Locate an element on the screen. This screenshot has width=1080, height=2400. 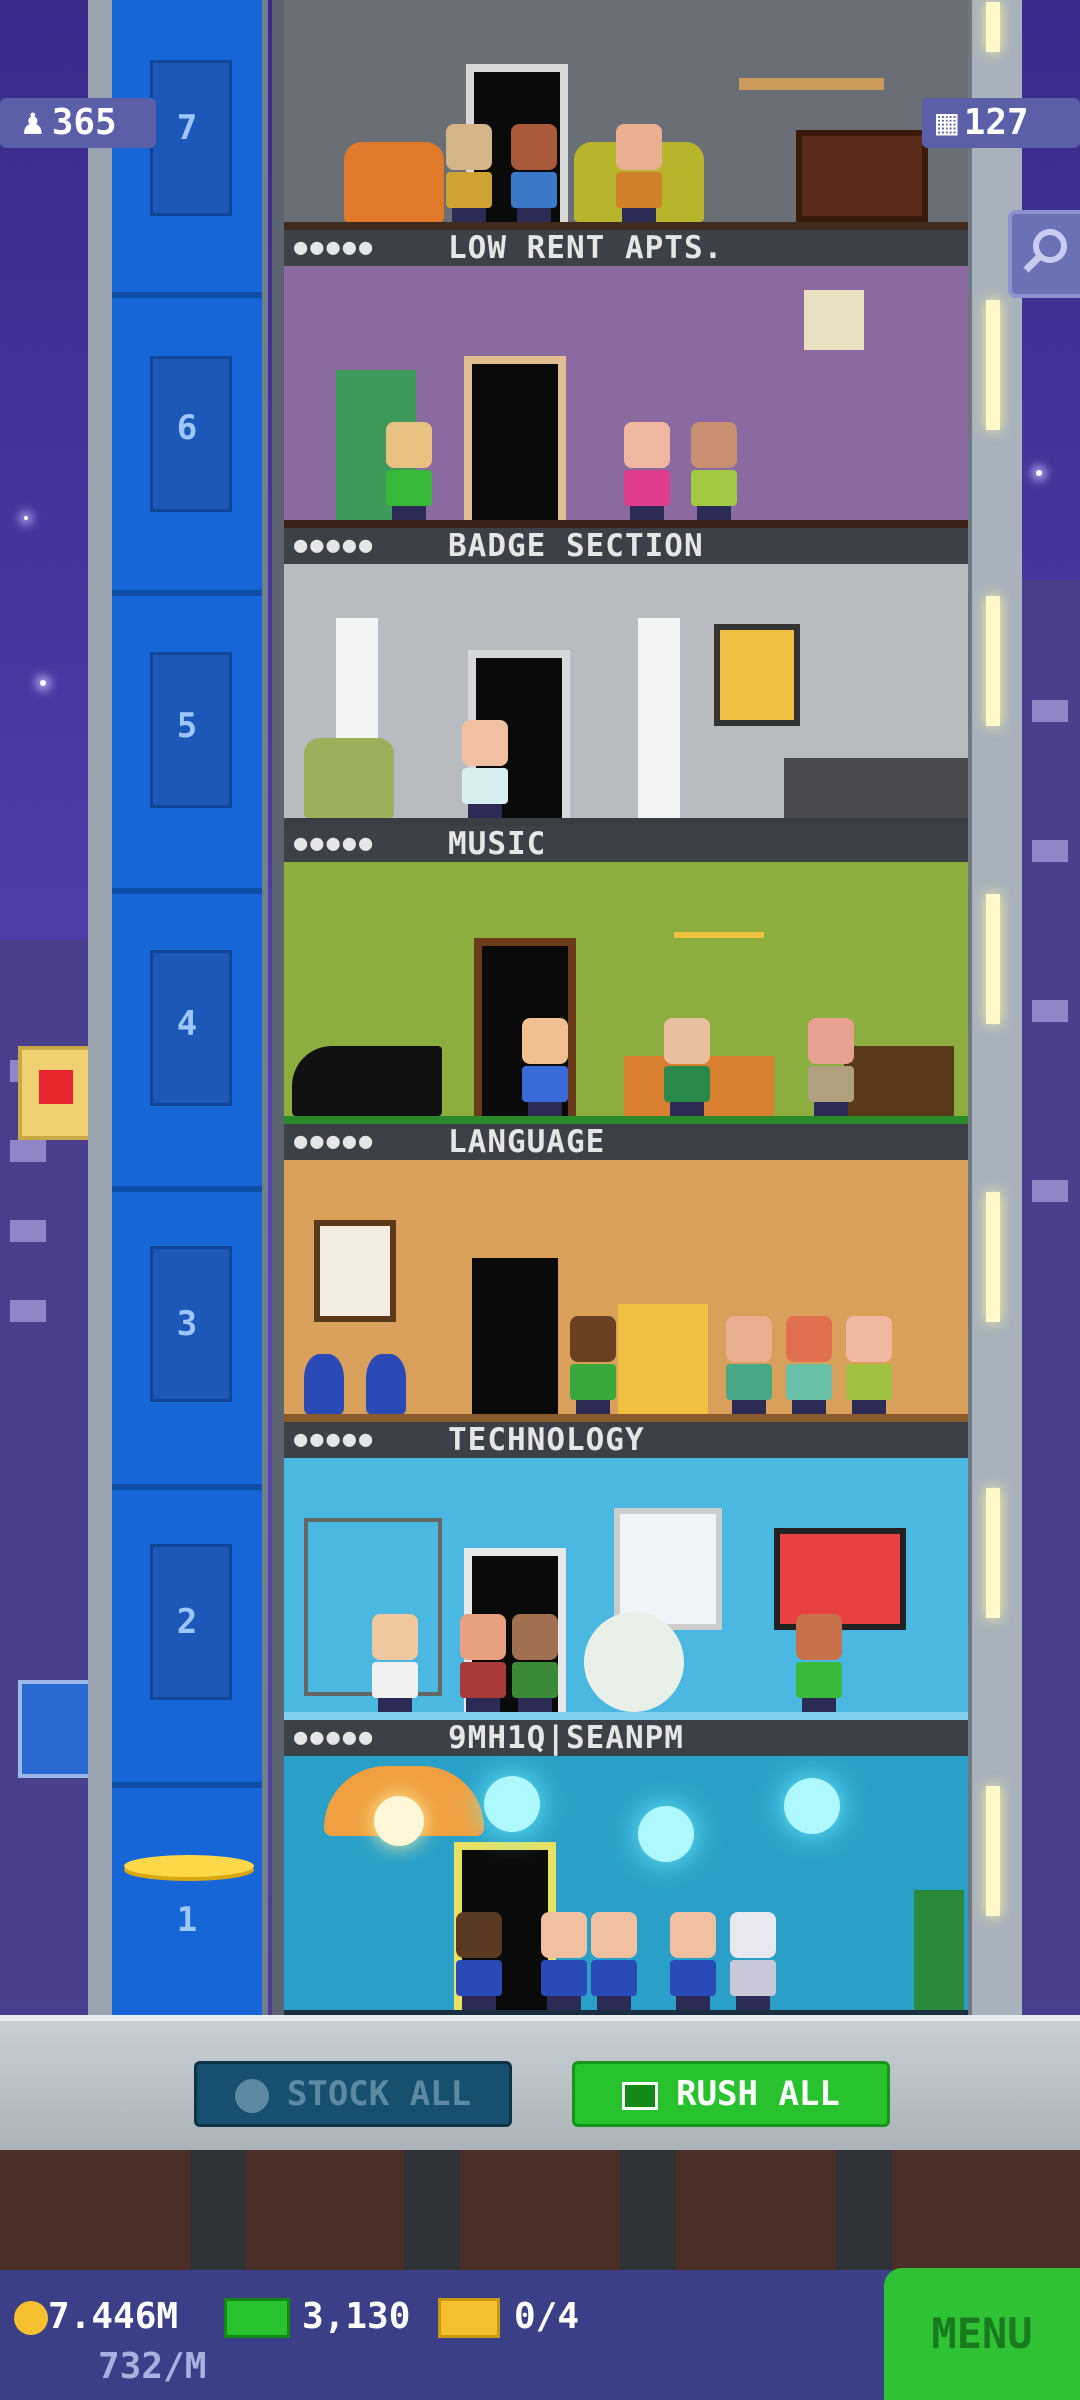
elevator-floor-number: 4 is located at coordinates (187, 1024).